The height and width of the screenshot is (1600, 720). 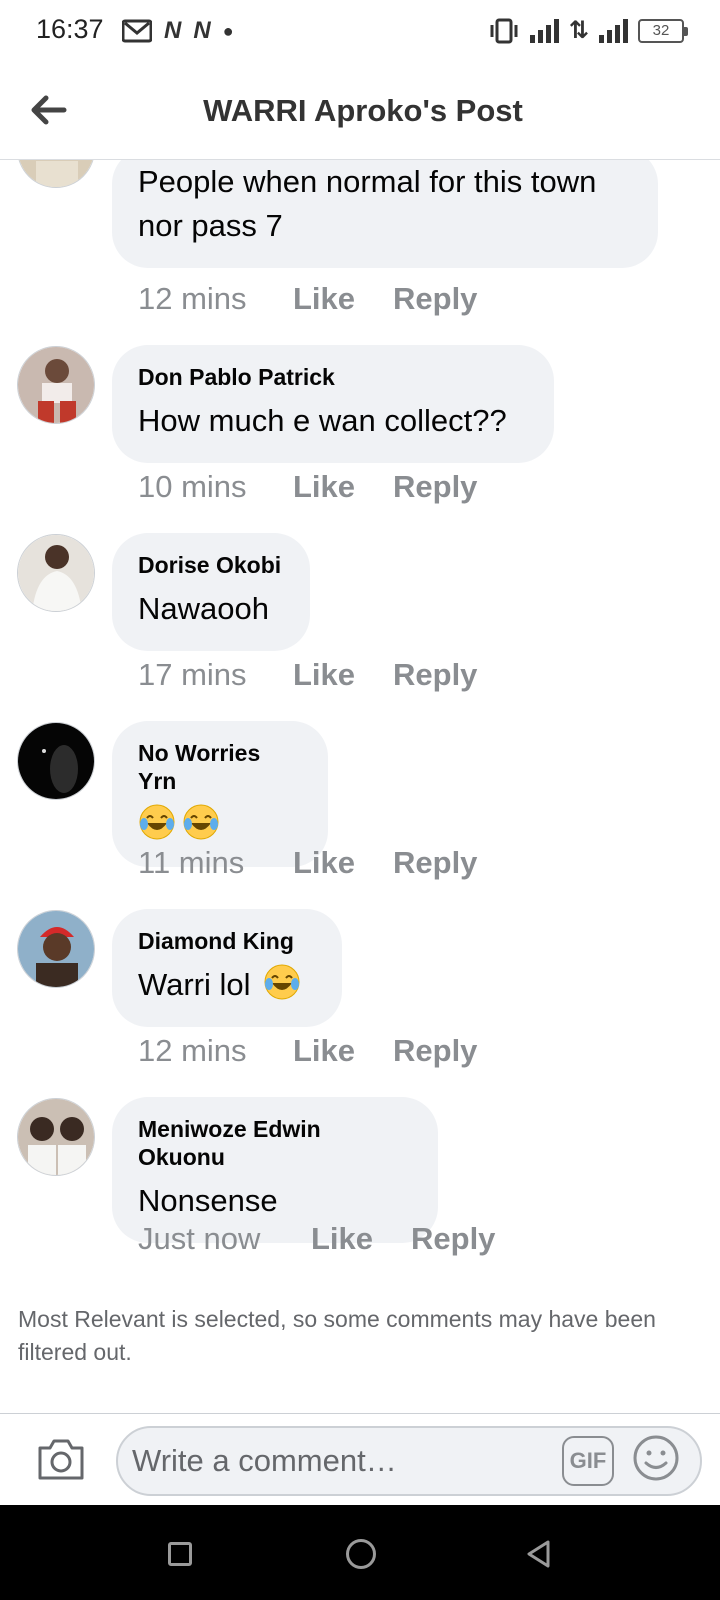 What do you see at coordinates (220, 767) in the screenshot?
I see `comment-author: No Worries Yrn` at bounding box center [220, 767].